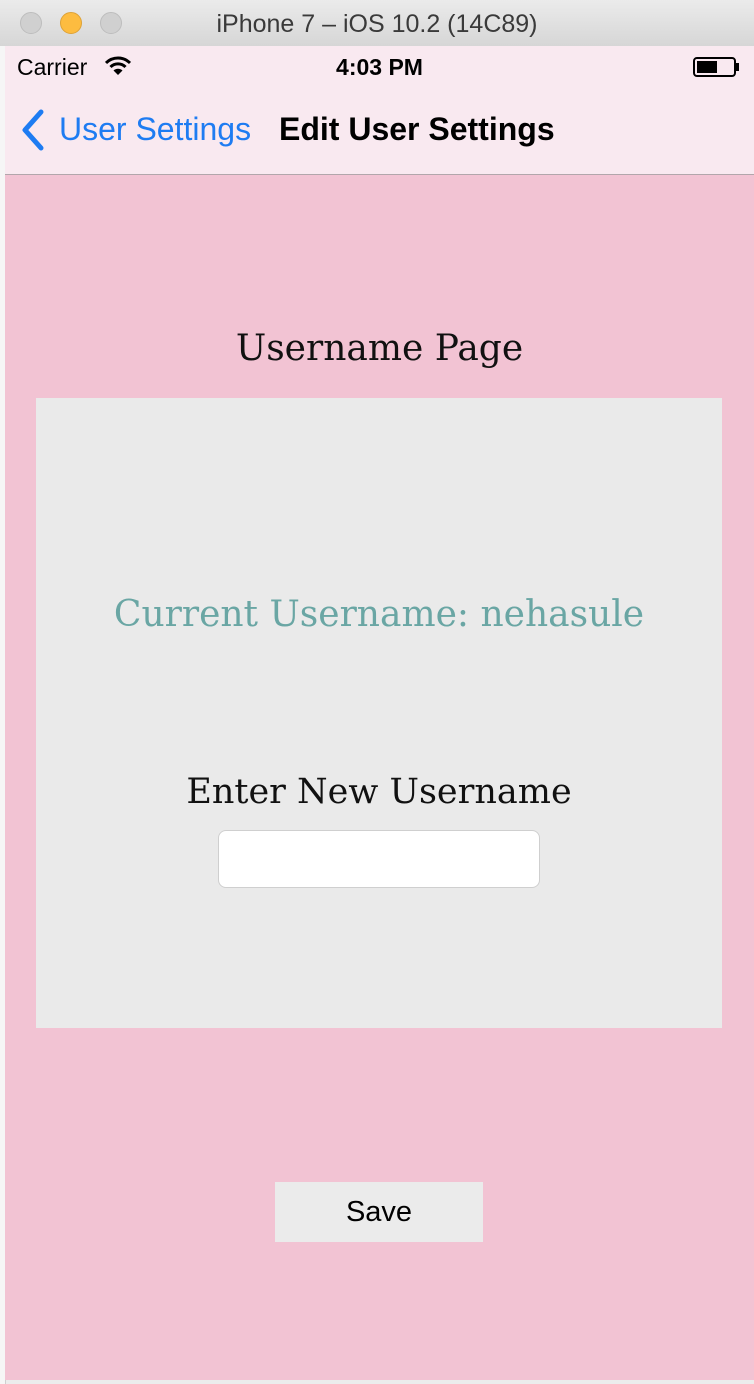 This screenshot has height=1384, width=754. What do you see at coordinates (379, 792) in the screenshot?
I see `new-username-label: Enter New Username` at bounding box center [379, 792].